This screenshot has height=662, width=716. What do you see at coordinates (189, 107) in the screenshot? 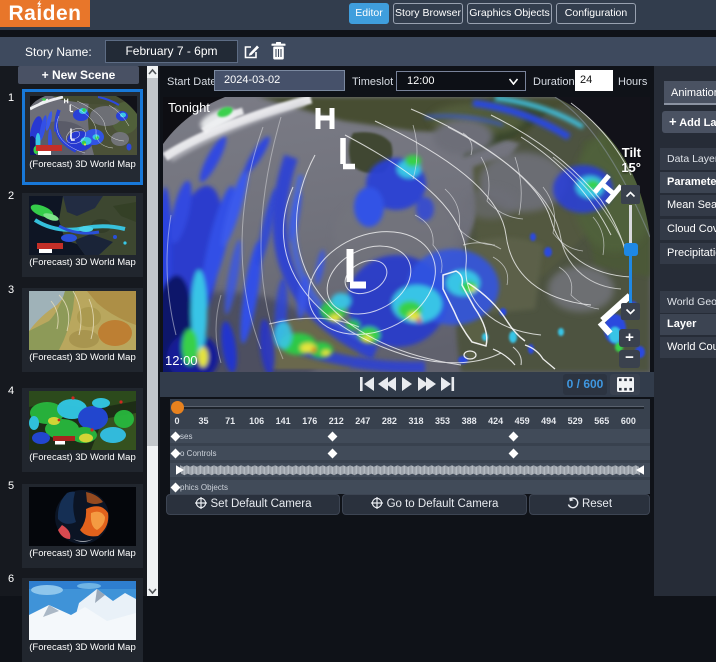
I see `svg-text: Tonight` at bounding box center [189, 107].